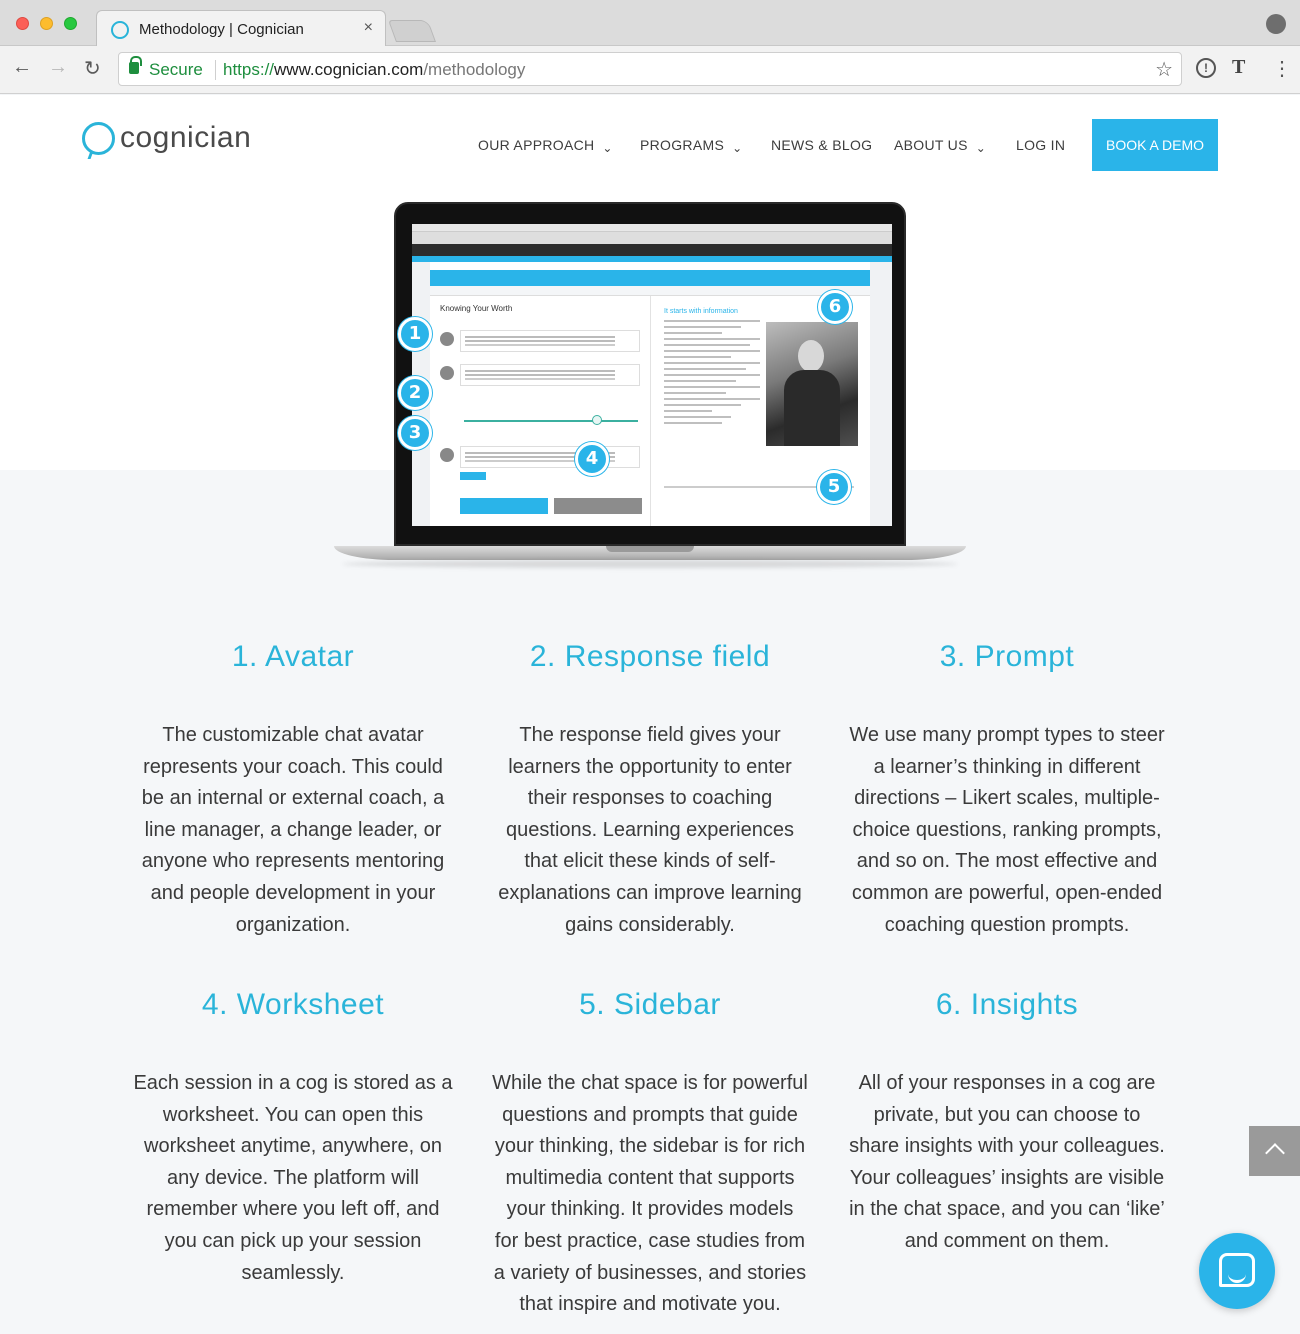 This screenshot has width=1300, height=1334. What do you see at coordinates (92, 68) in the screenshot?
I see `reload-icon: ↻` at bounding box center [92, 68].